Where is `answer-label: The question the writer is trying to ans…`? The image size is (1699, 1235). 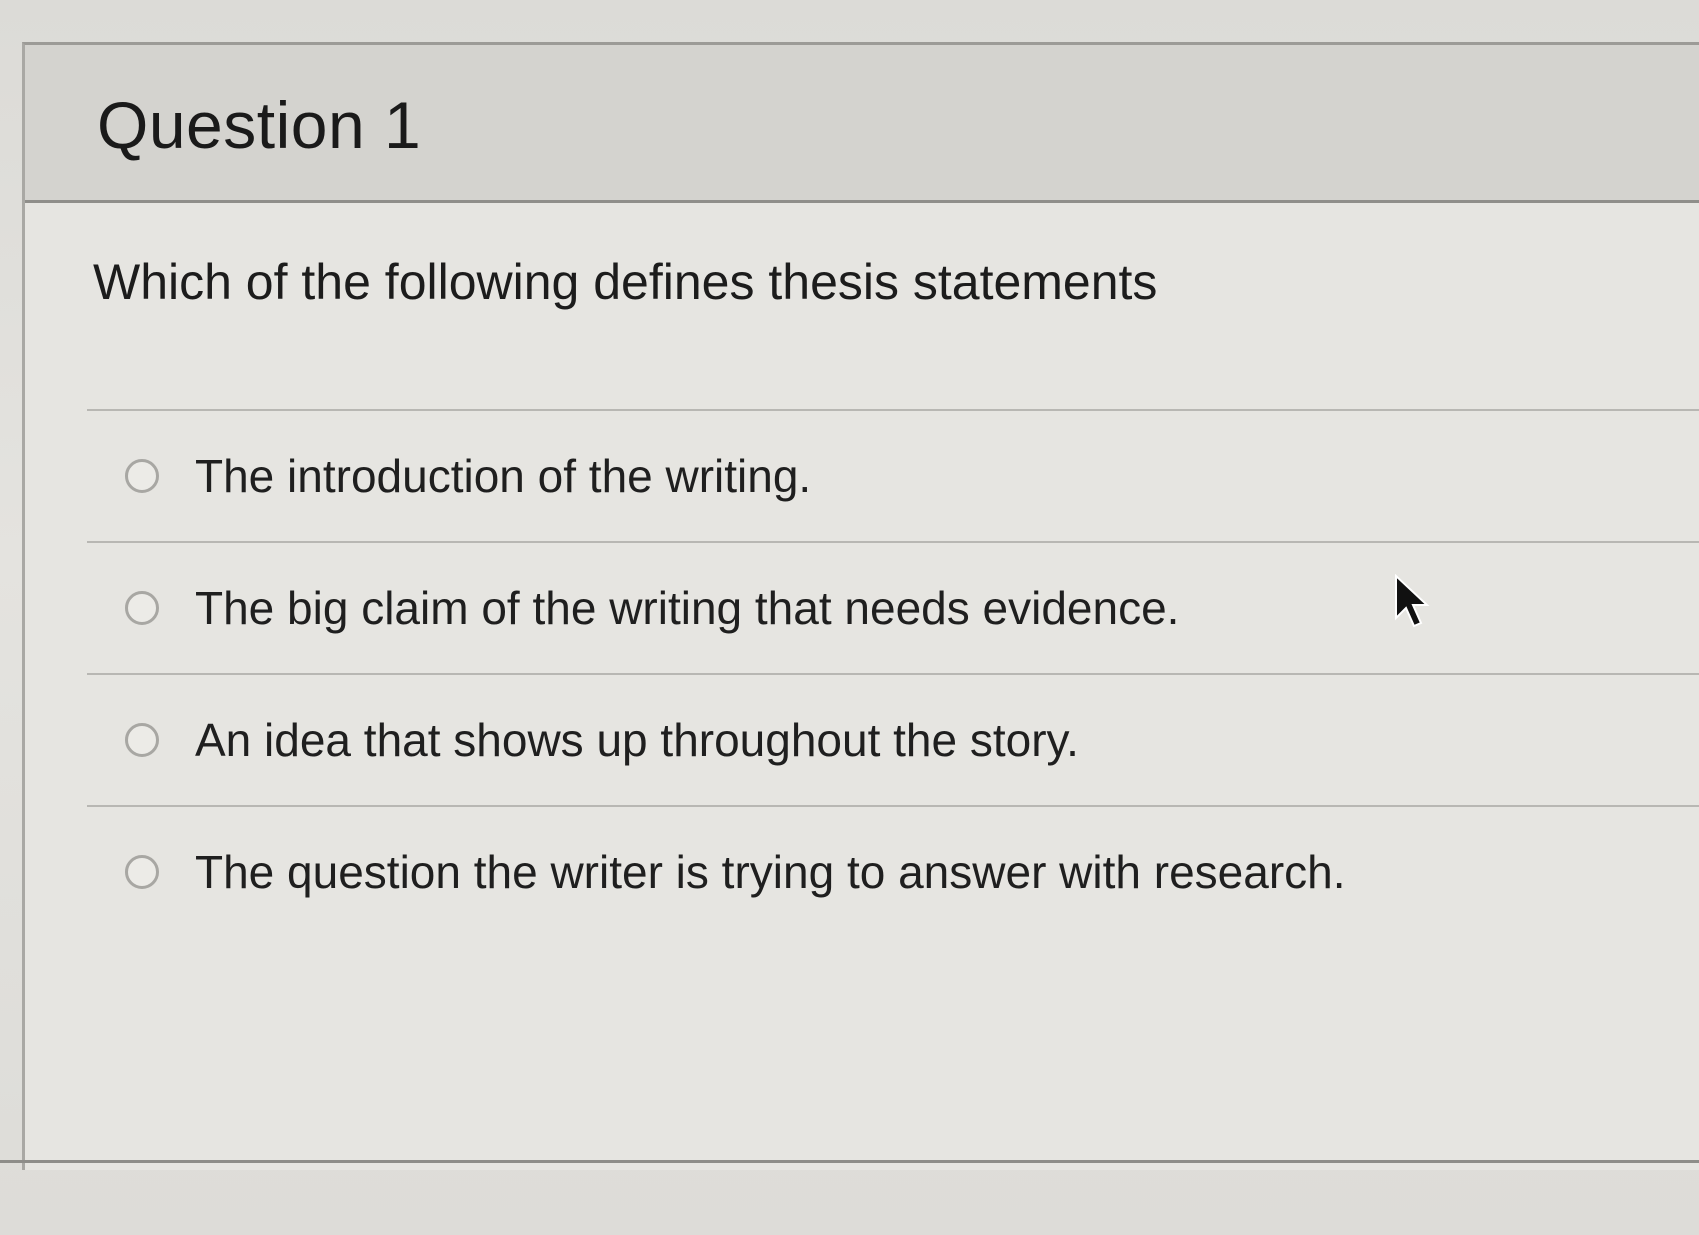
answer-label: The question the writer is trying to ans… is located at coordinates (770, 872).